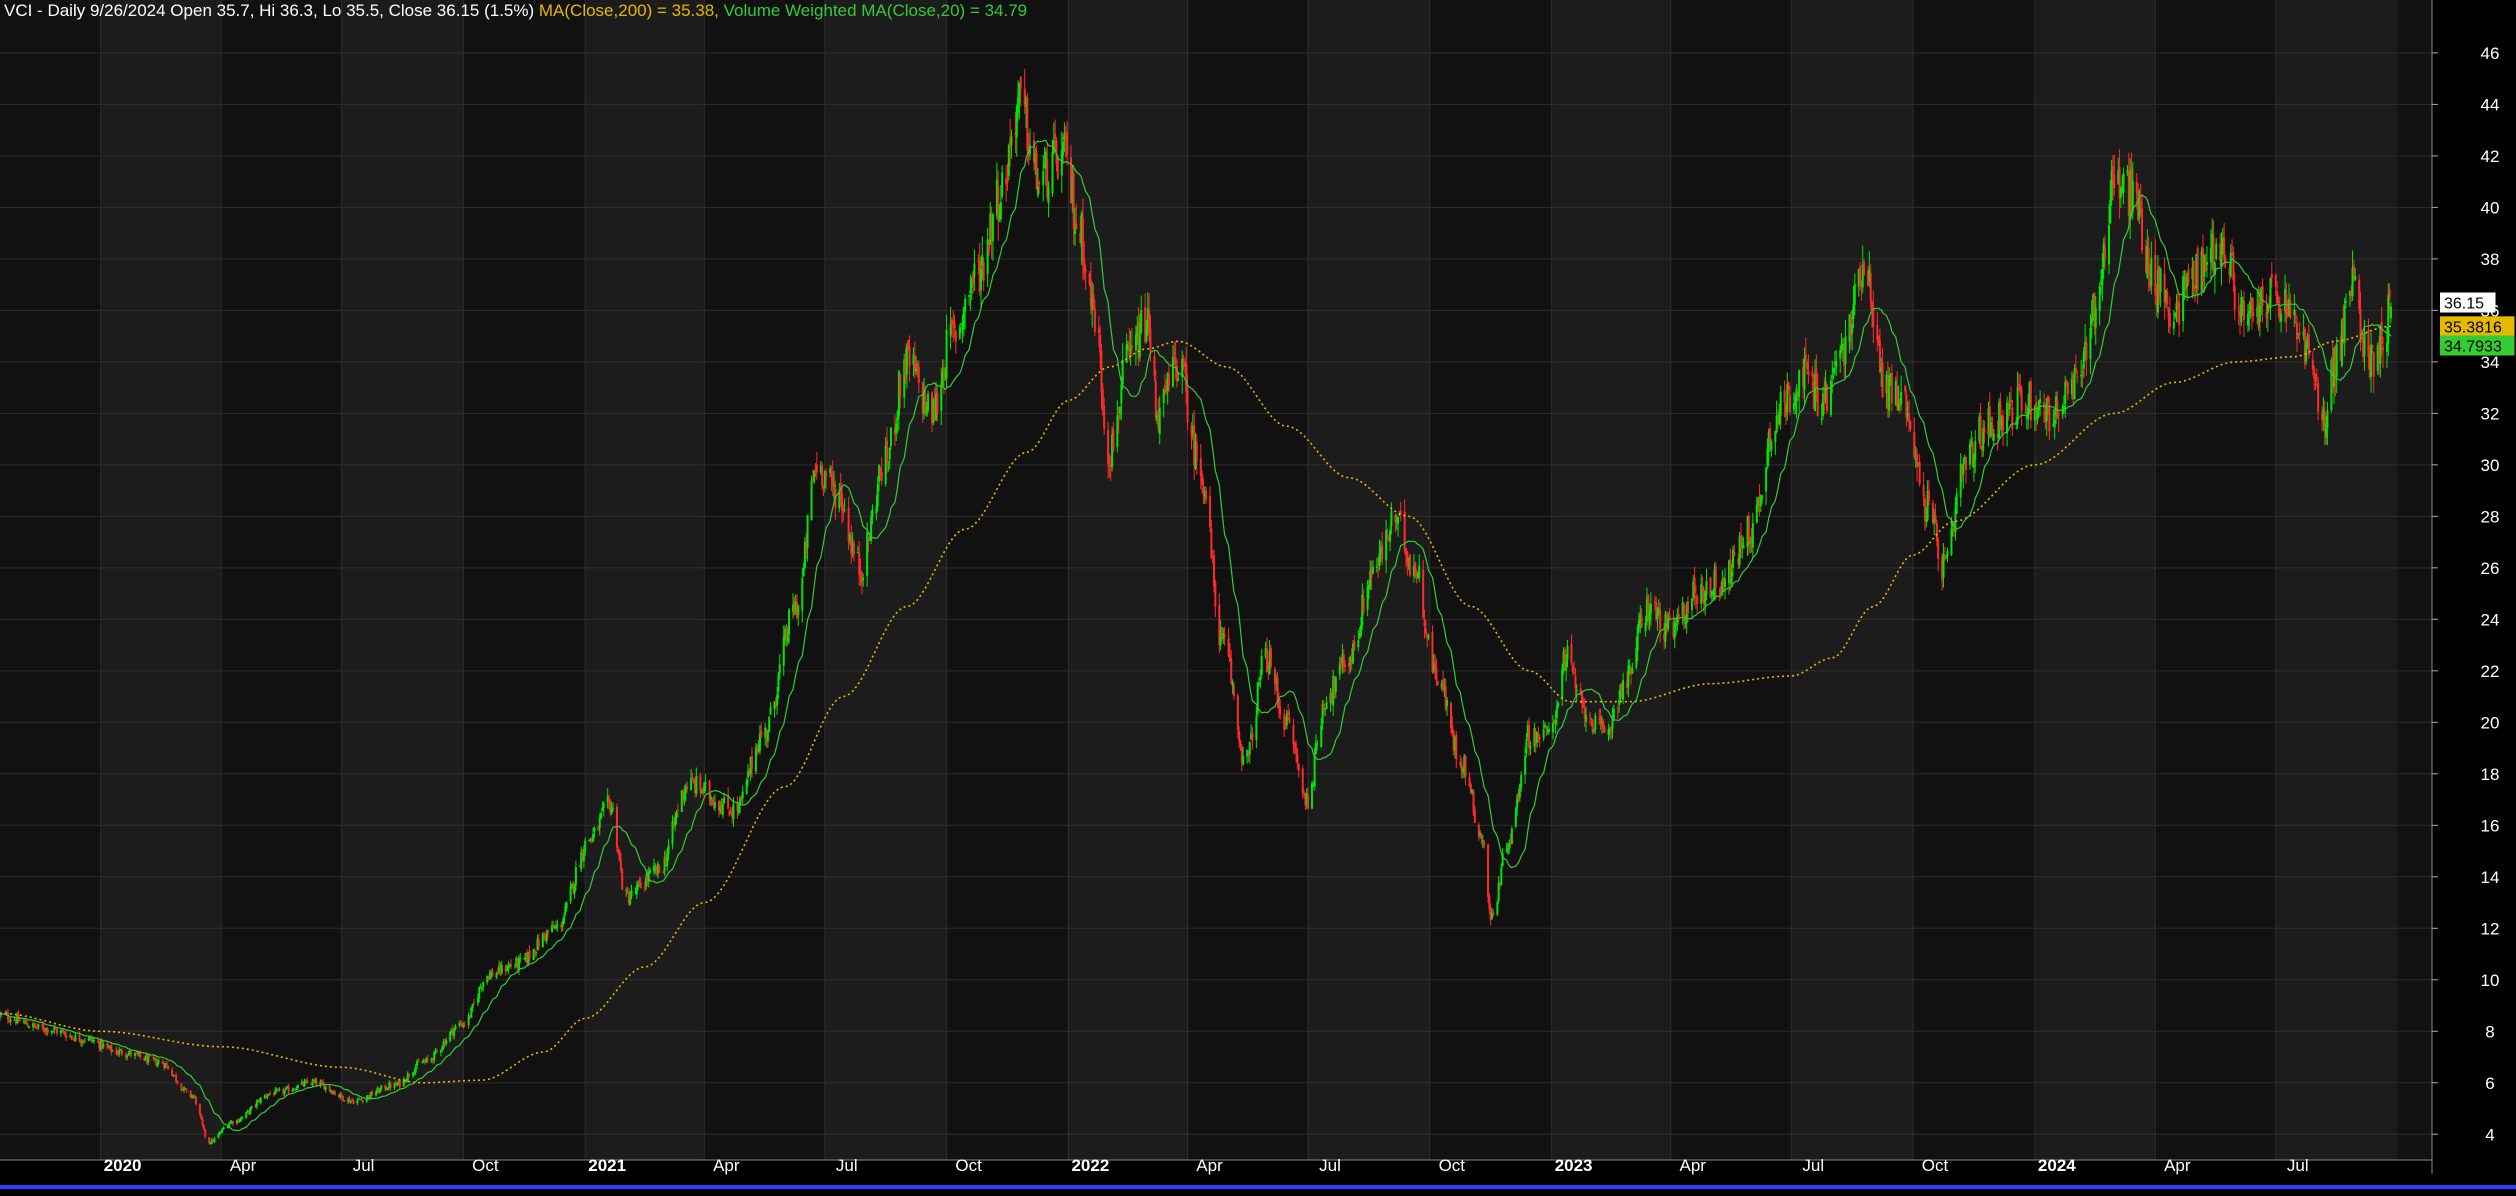 This screenshot has width=2516, height=1196. Describe the element at coordinates (2490, 362) in the screenshot. I see `y-tick-label: 34` at that location.